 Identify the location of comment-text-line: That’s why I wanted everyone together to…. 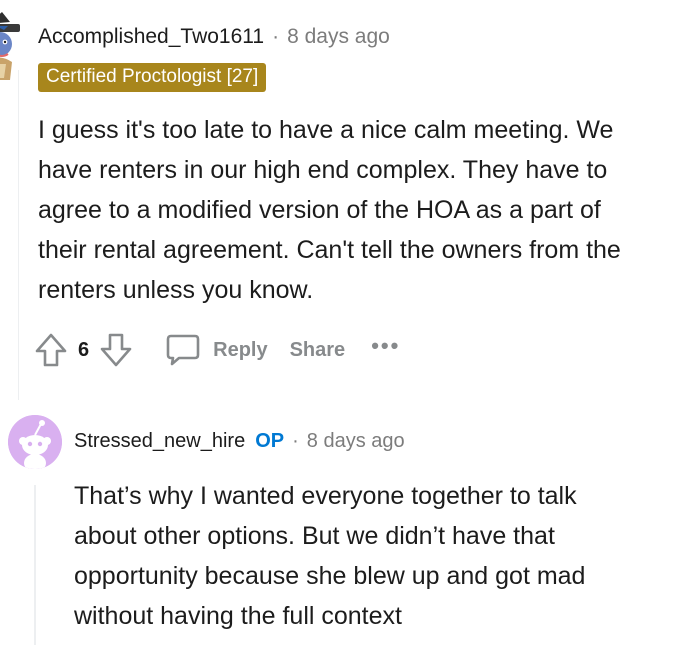
(325, 496).